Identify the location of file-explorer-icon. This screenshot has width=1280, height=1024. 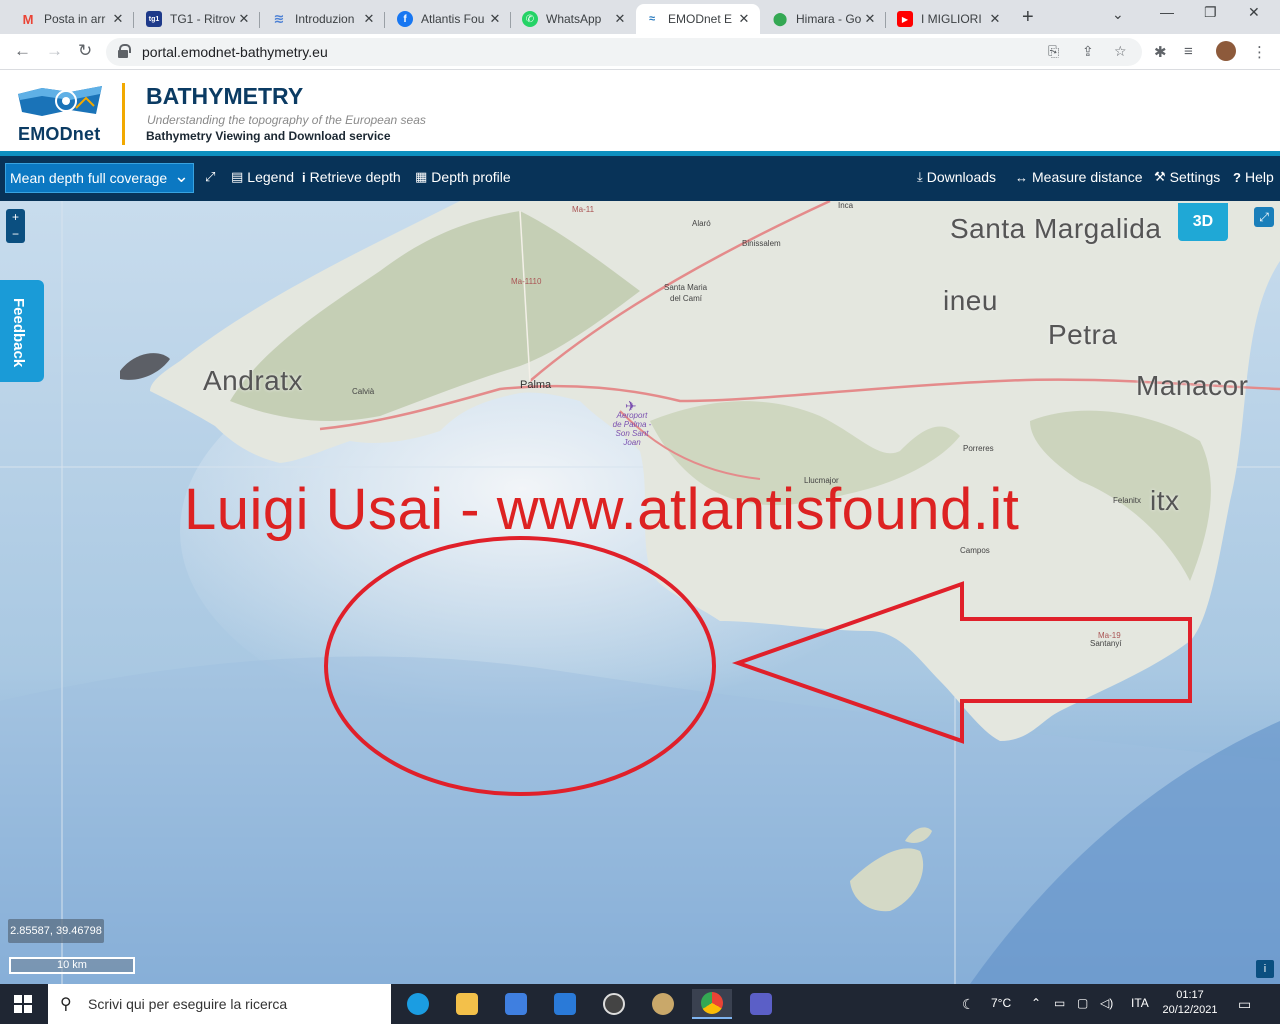
(467, 1004).